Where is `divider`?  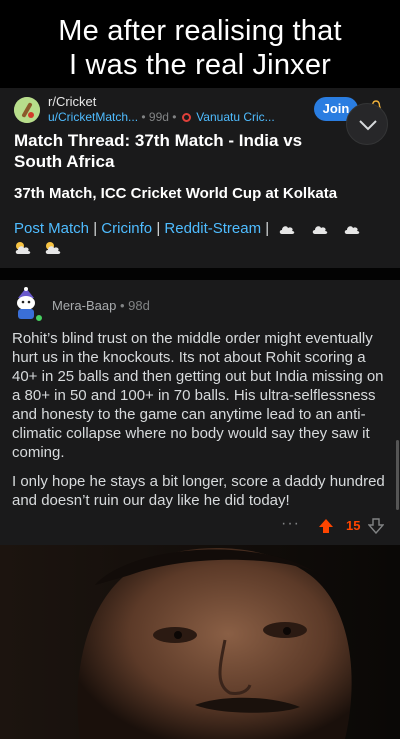 divider is located at coordinates (200, 274).